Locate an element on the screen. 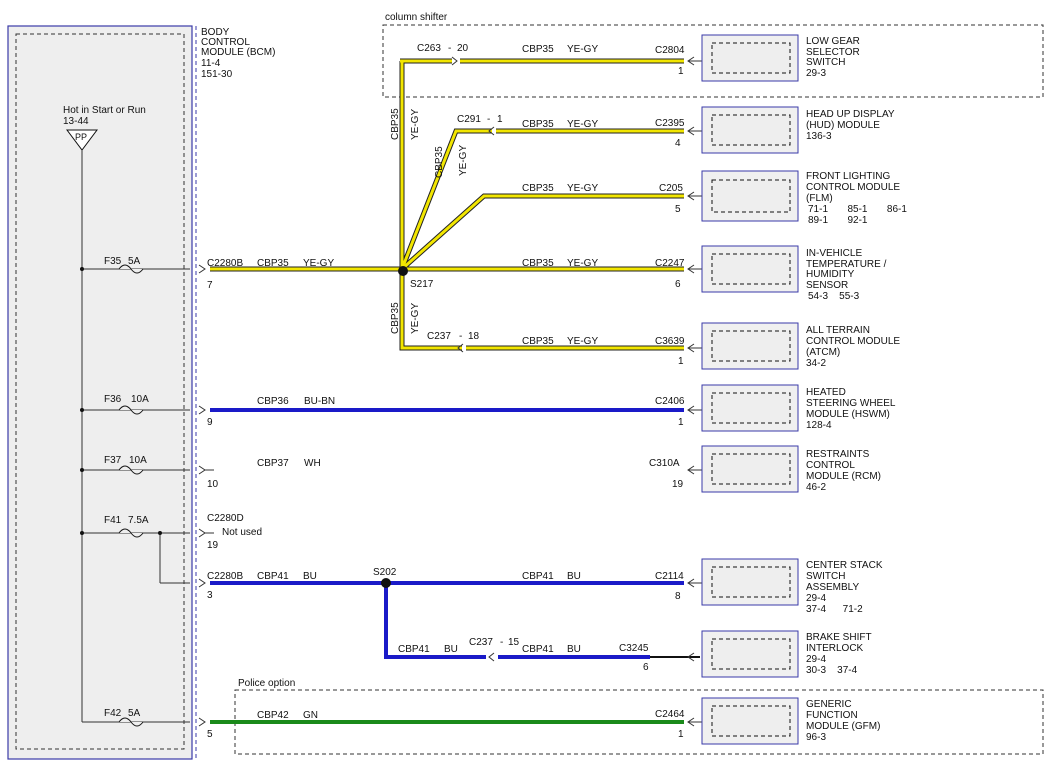  svg-text: 71-1 85-1 86-1 is located at coordinates (857, 209).